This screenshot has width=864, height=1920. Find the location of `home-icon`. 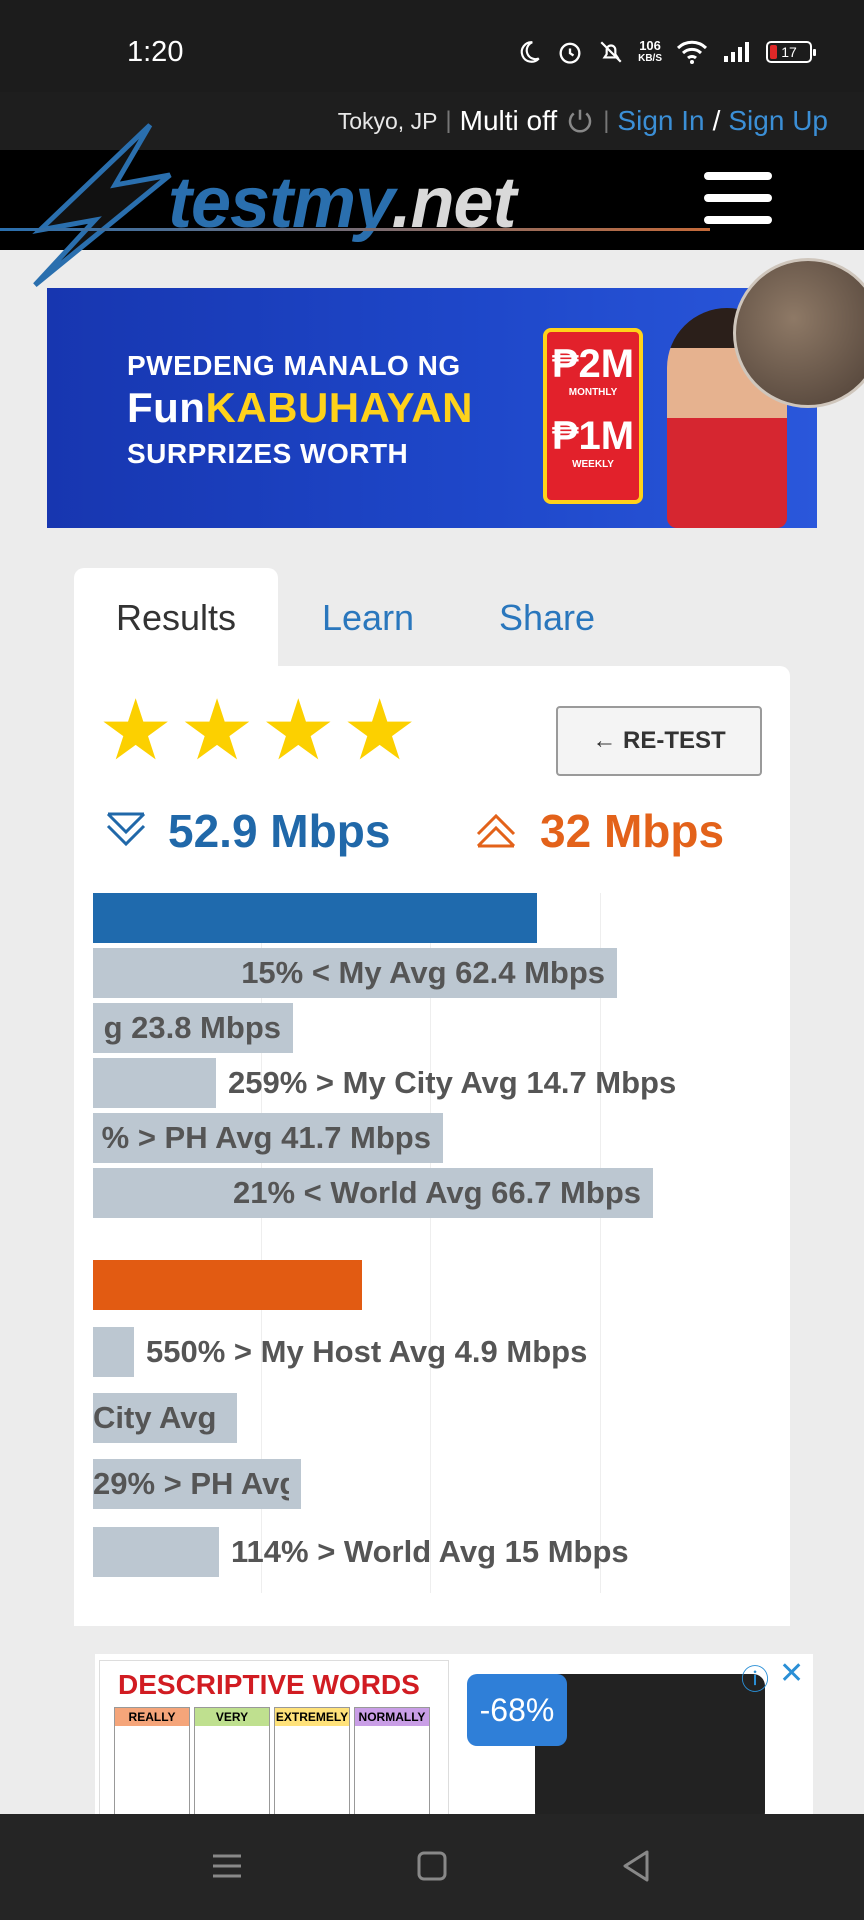

home-icon is located at coordinates (432, 1866).